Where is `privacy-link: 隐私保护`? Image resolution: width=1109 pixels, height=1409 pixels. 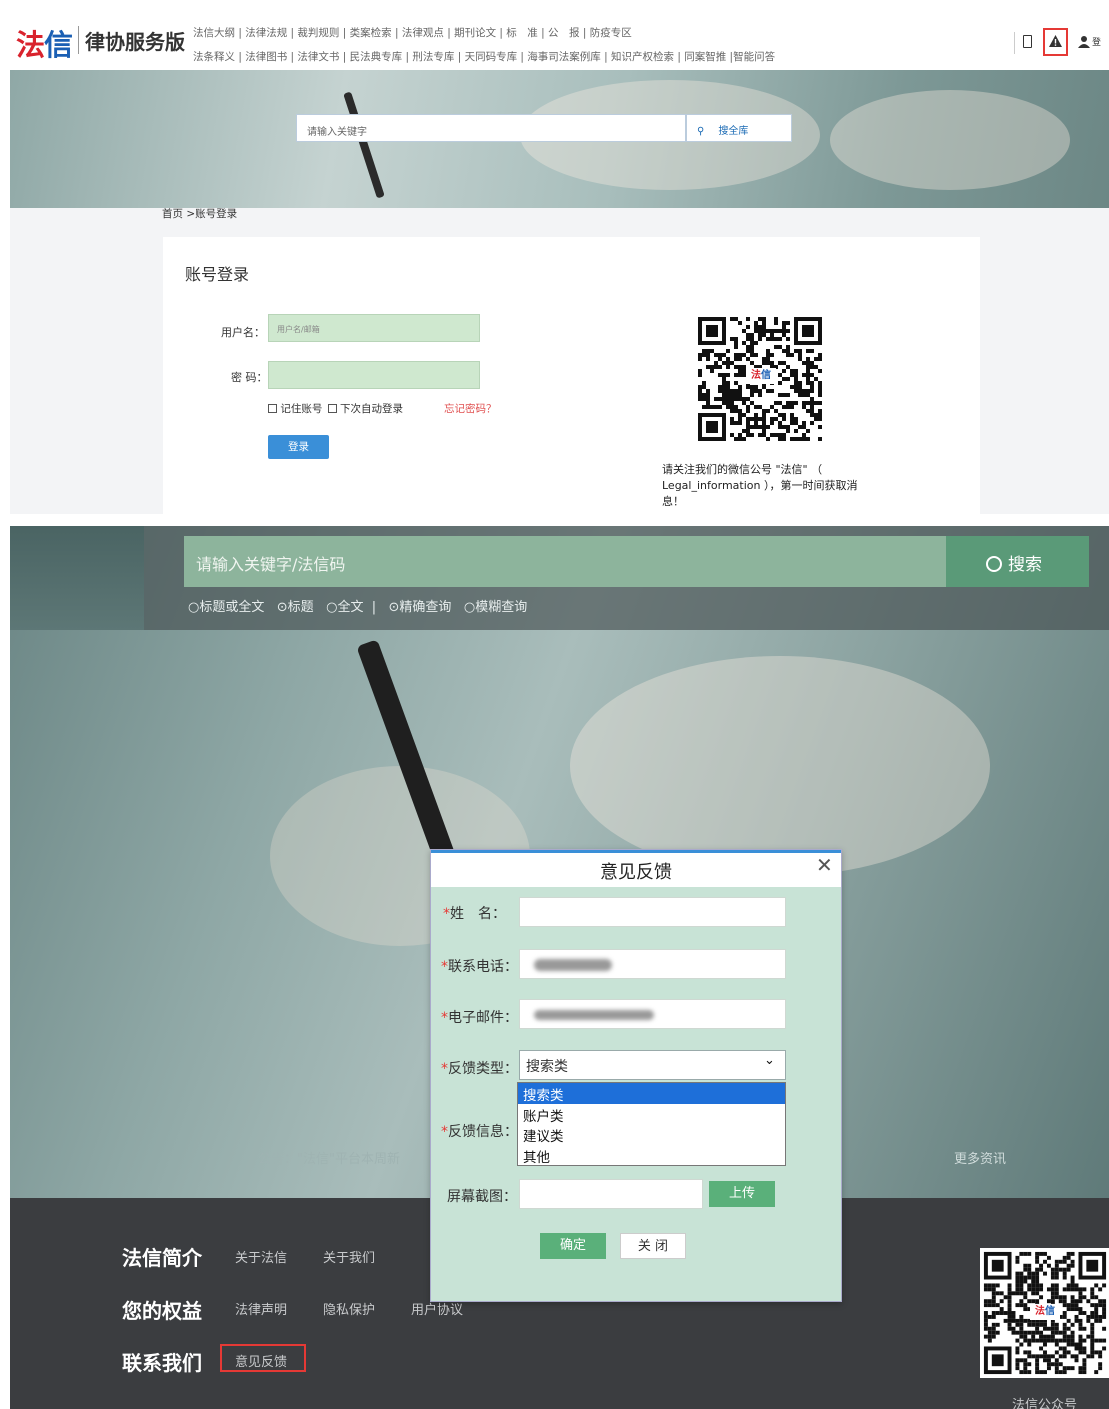
privacy-link: 隐私保护 is located at coordinates (349, 1308).